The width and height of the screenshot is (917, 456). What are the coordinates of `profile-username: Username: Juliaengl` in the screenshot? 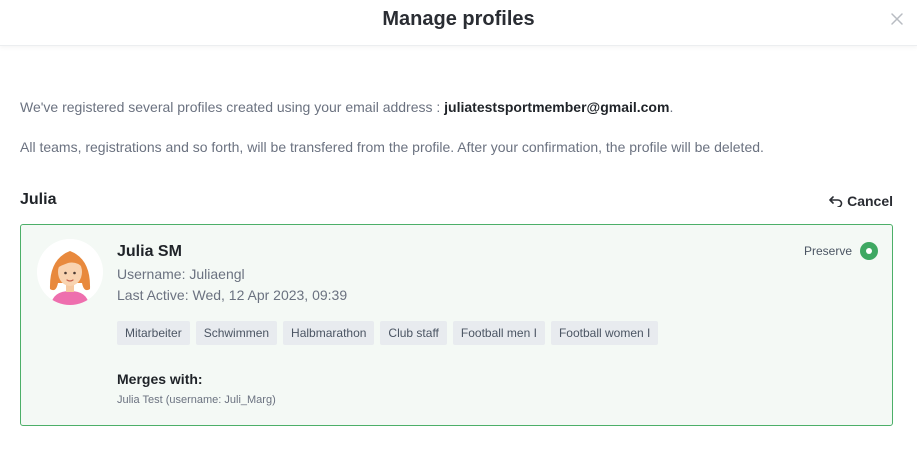 It's located at (181, 274).